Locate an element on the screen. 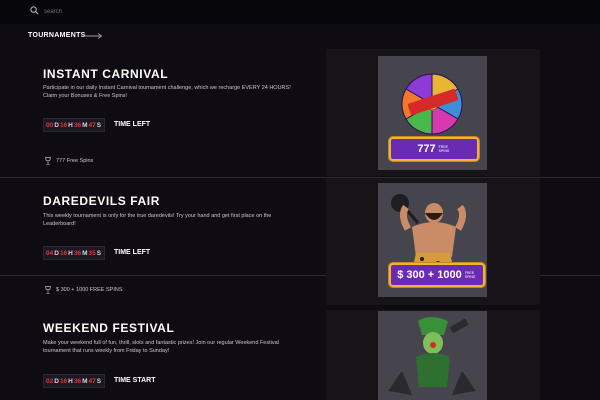  tournament-title: DAREDEVILS FAIR is located at coordinates (102, 201).